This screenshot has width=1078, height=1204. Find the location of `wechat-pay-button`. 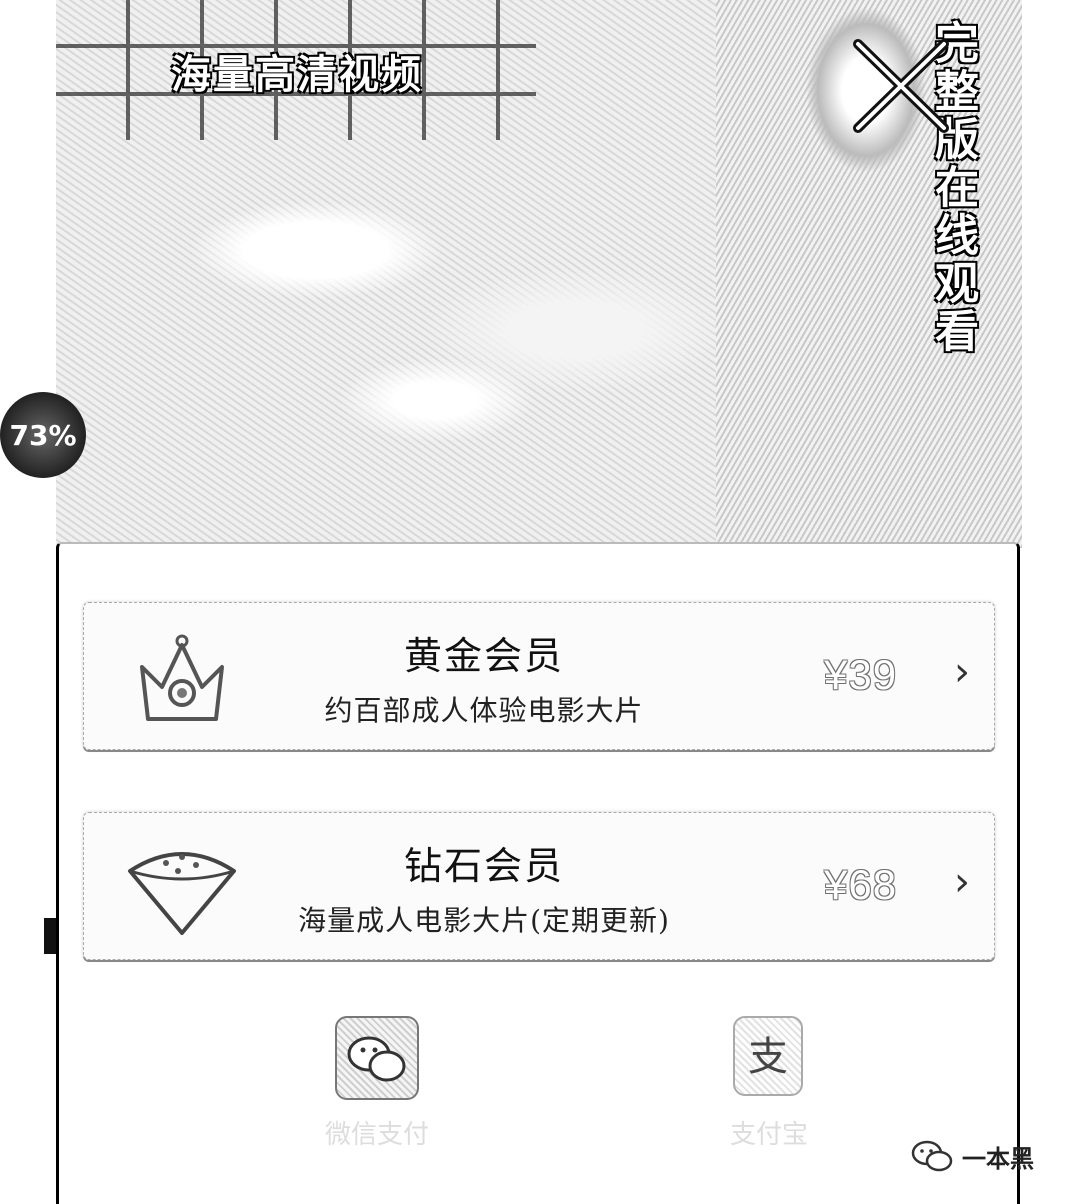

wechat-pay-button is located at coordinates (377, 1058).